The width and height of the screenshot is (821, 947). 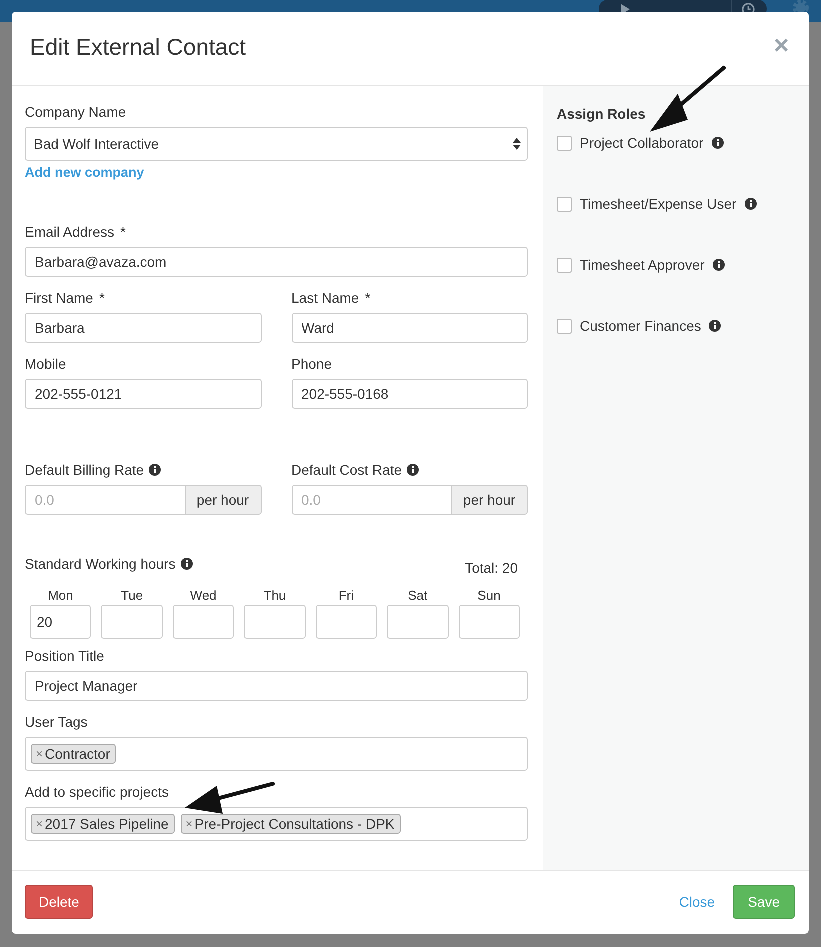 I want to click on field-label: Add to specific projects, so click(x=97, y=792).